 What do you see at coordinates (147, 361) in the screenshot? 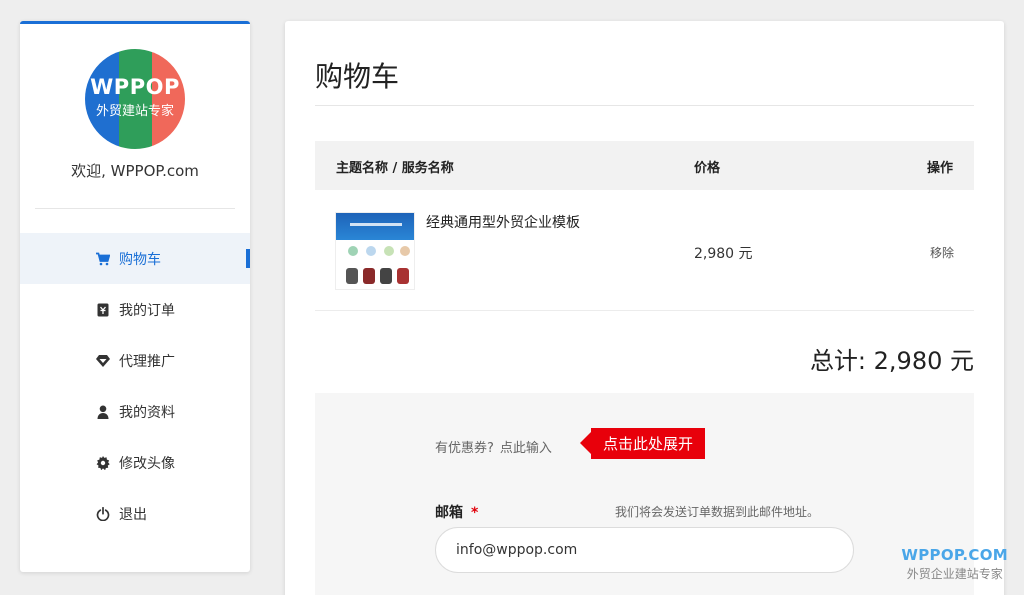
I see `sidebar-item-label: 代理推广` at bounding box center [147, 361].